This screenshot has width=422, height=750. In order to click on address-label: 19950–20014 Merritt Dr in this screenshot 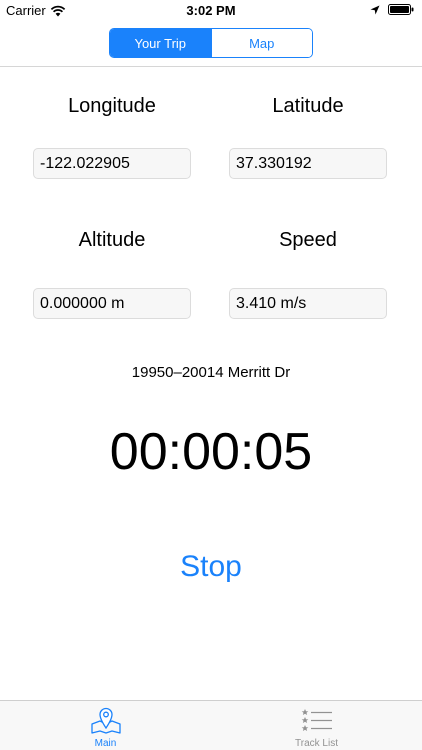, I will do `click(211, 372)`.